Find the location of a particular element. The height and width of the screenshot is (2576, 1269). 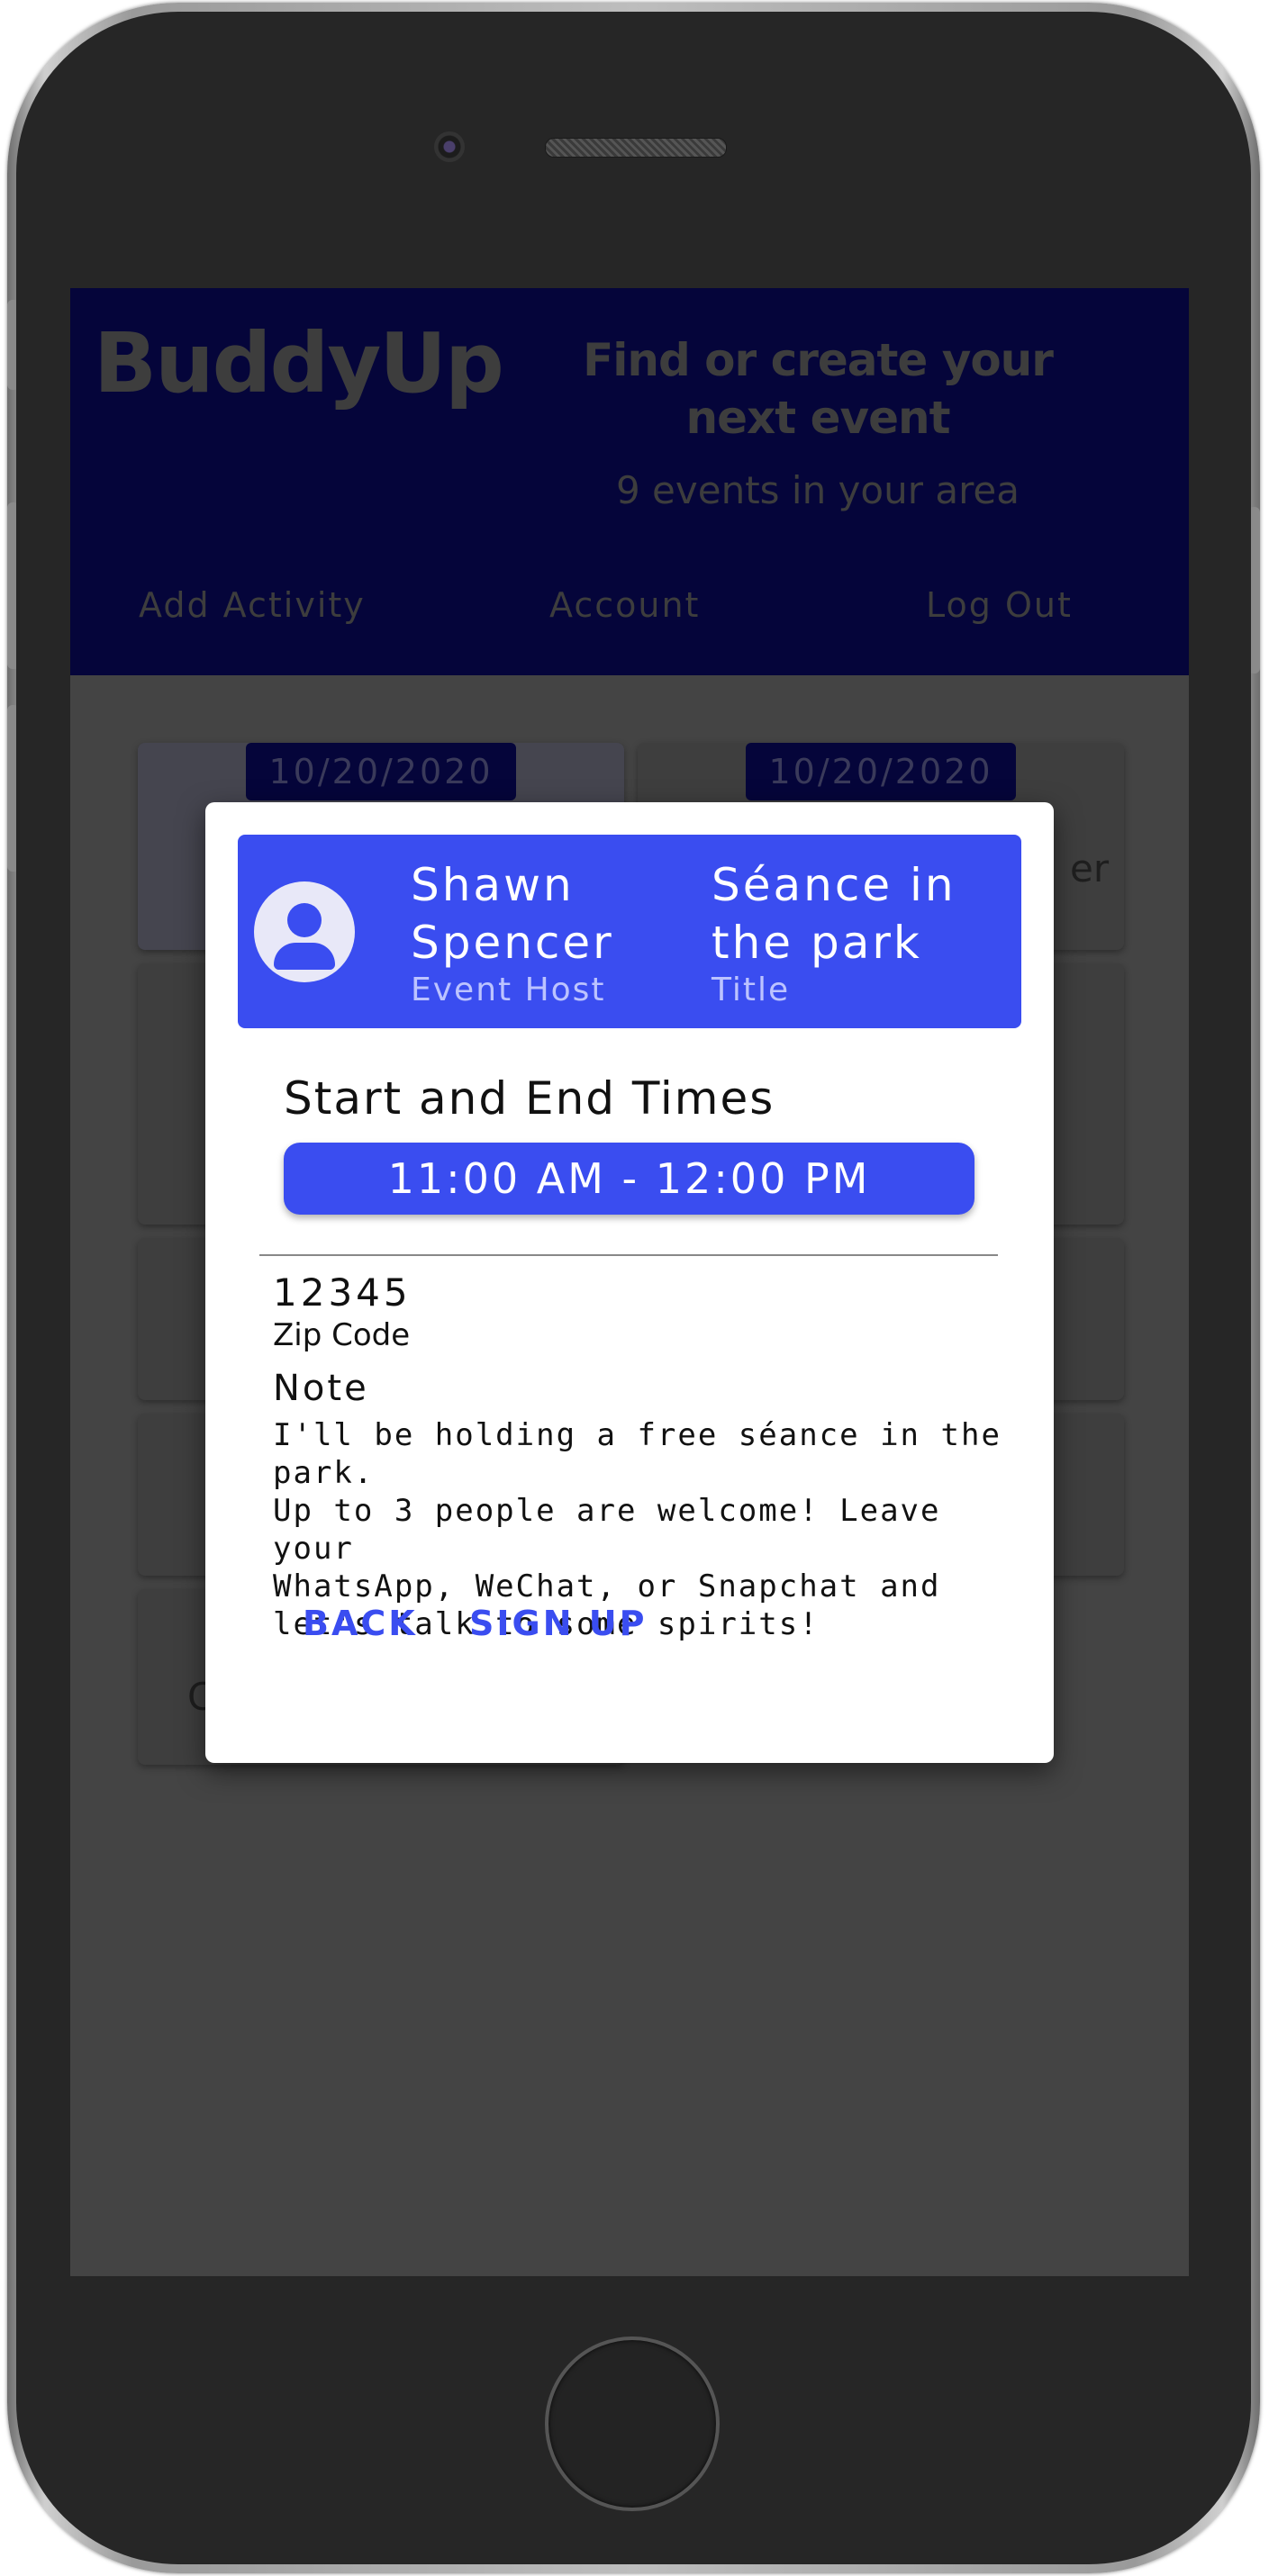

brand-logo: BuddyUp is located at coordinates (299, 363).